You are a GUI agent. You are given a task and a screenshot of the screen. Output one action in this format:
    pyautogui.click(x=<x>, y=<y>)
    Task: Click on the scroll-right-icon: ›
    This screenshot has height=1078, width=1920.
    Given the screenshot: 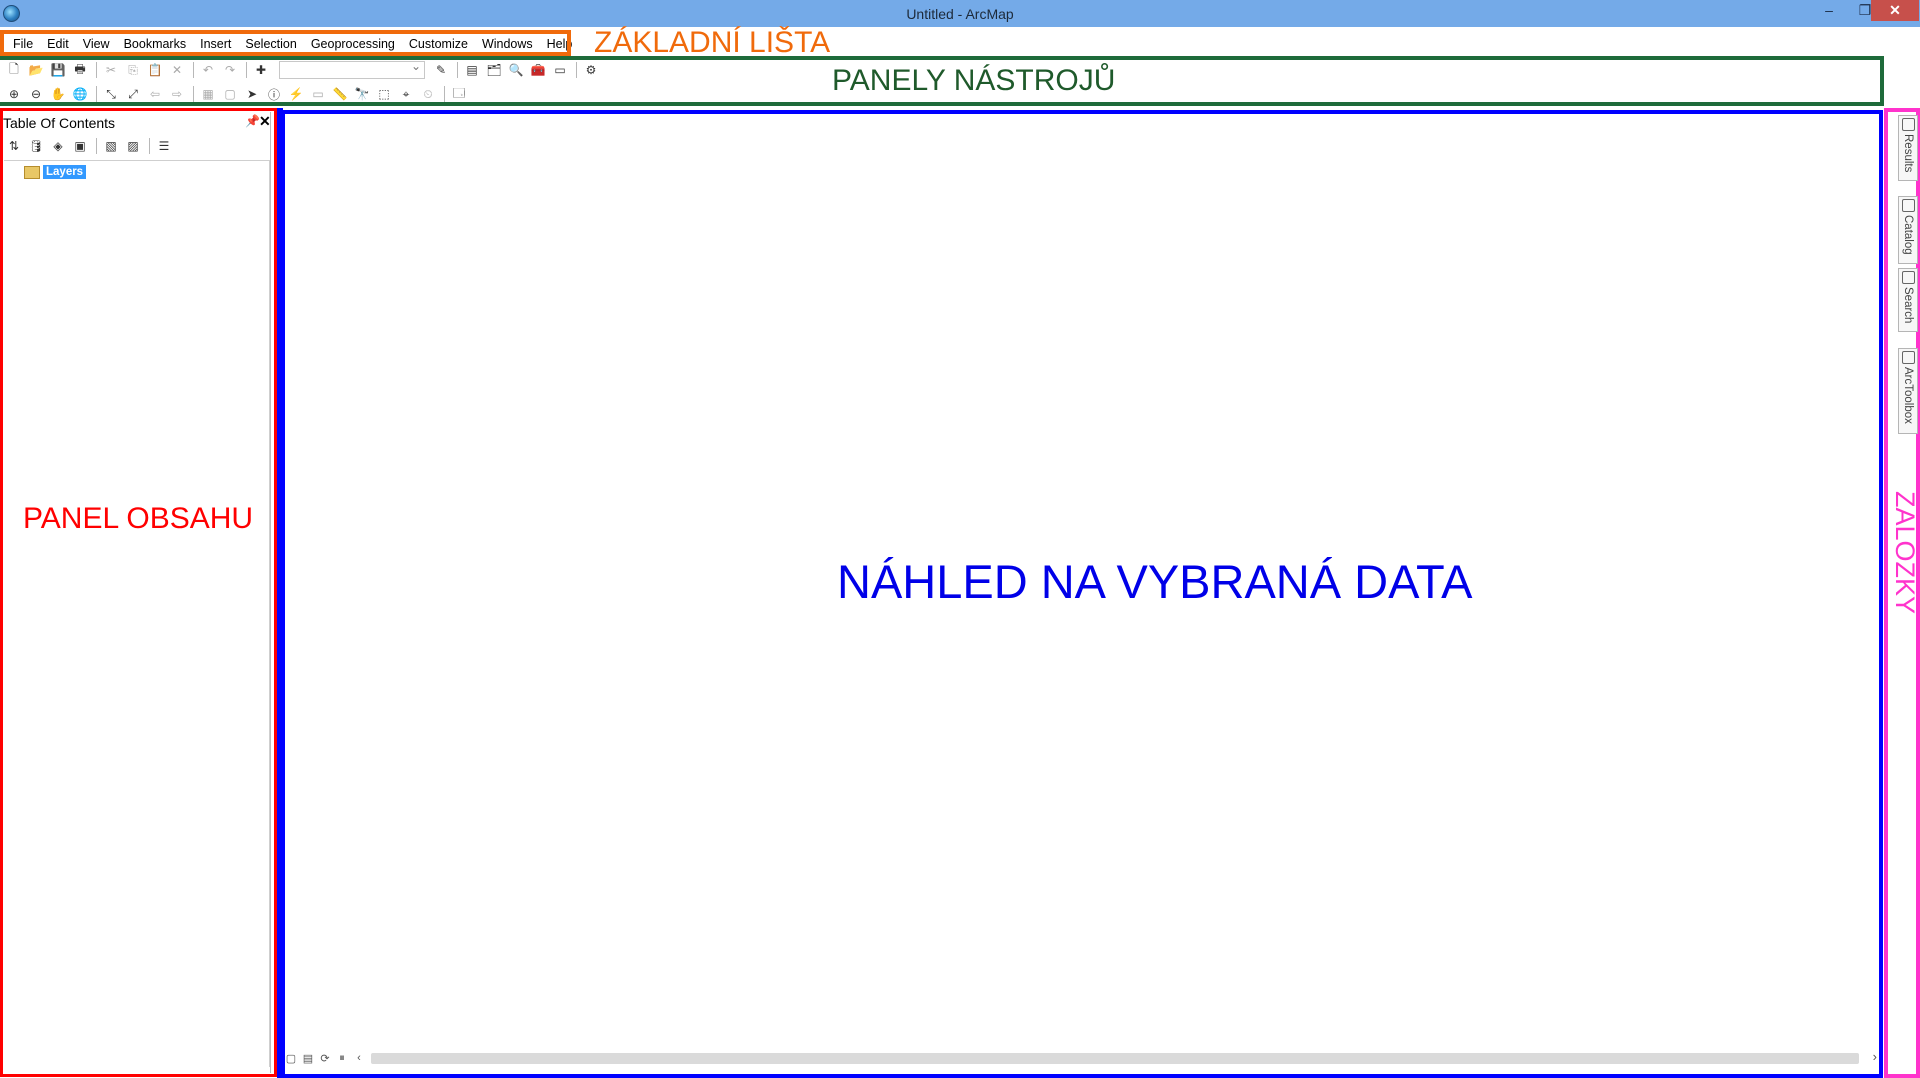 What is the action you would take?
    pyautogui.click(x=1875, y=1056)
    